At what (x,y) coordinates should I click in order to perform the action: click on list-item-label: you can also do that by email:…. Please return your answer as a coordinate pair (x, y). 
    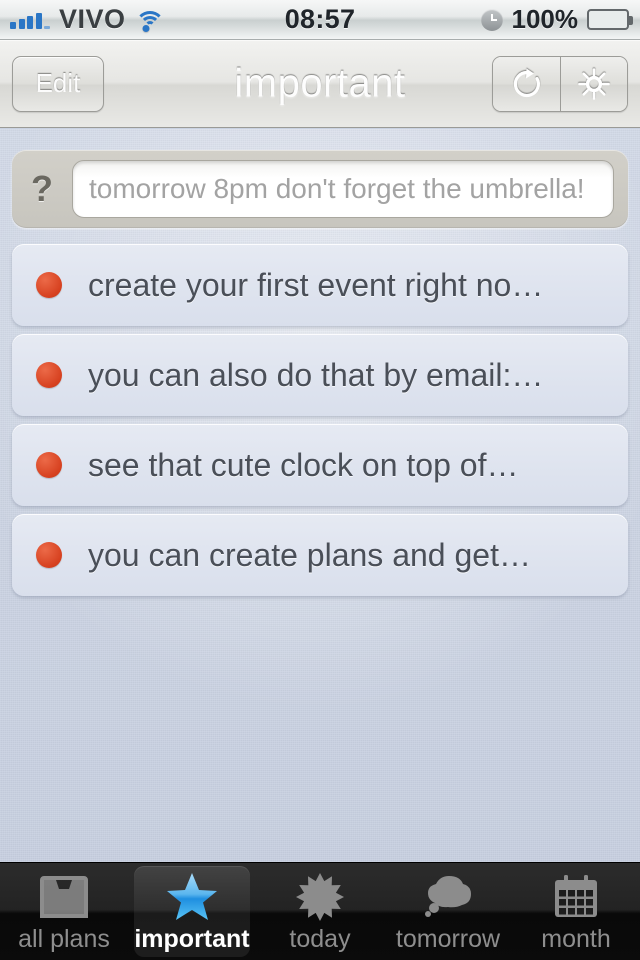
    Looking at the image, I should click on (316, 374).